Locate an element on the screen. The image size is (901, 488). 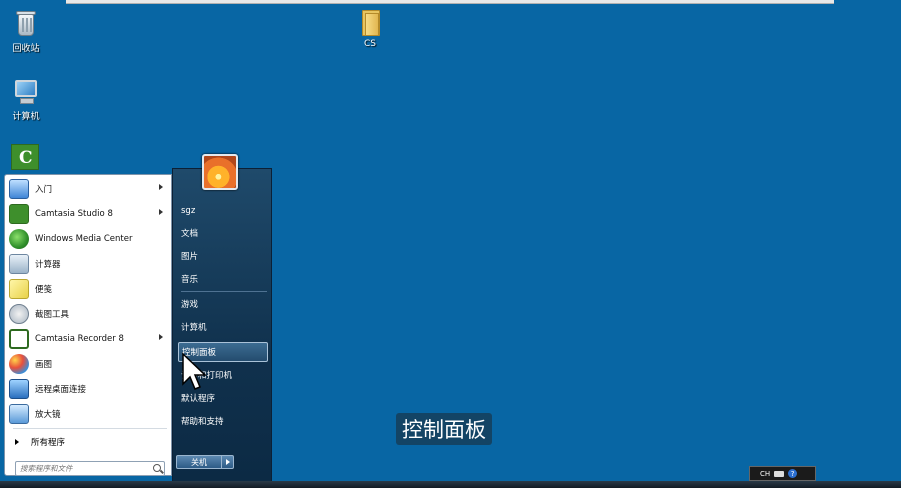
program-remote-desktop: 远程桌面连接 is located at coordinates (88, 388).